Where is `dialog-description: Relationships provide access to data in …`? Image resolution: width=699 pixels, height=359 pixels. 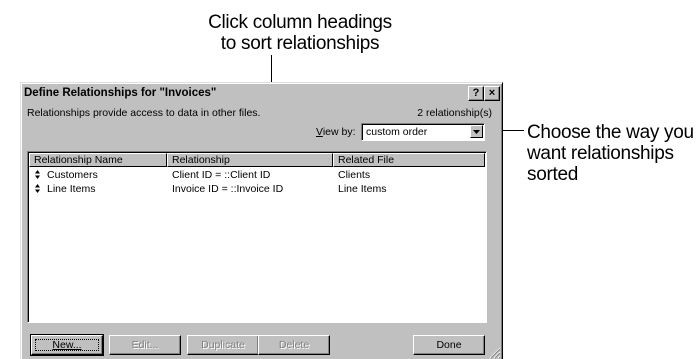 dialog-description: Relationships provide access to data in … is located at coordinates (144, 113).